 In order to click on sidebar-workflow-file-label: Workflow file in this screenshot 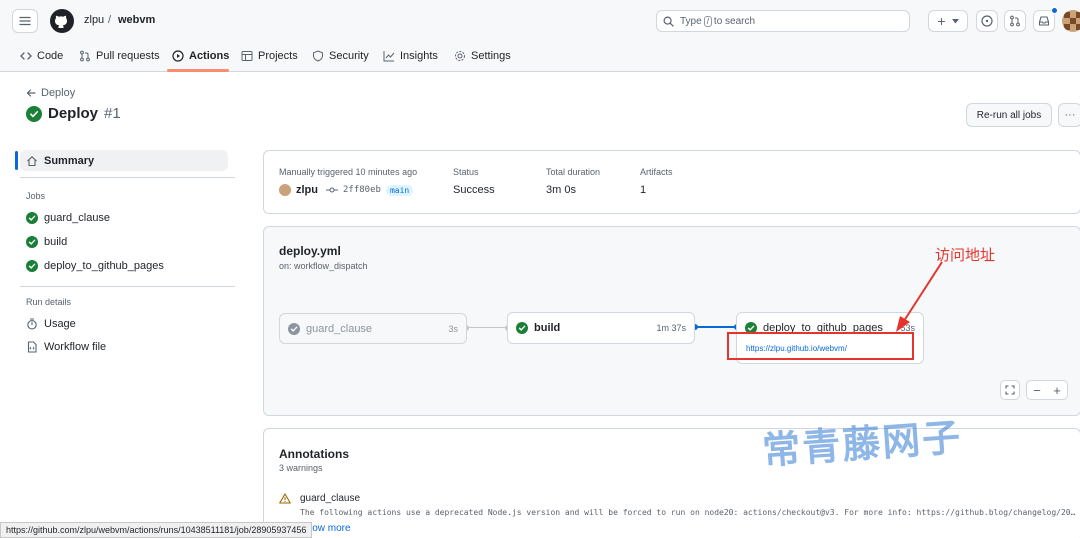, I will do `click(75, 347)`.